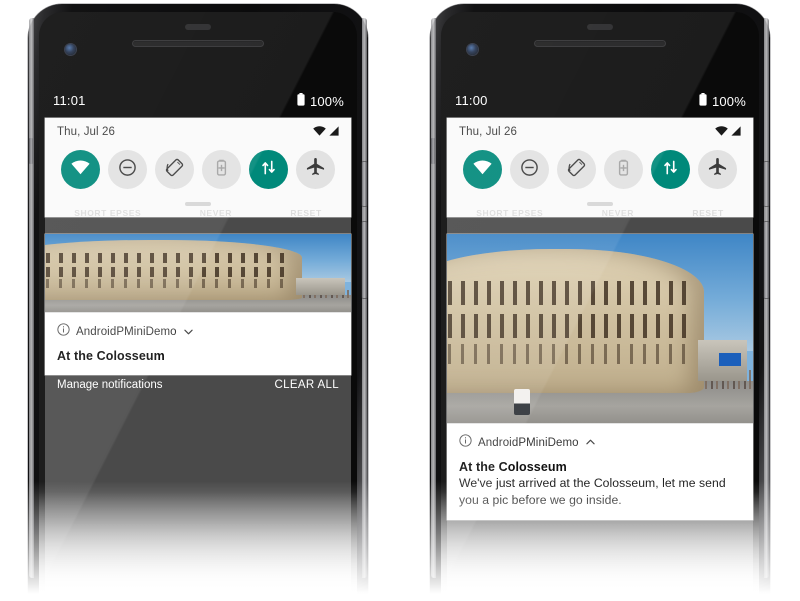 Image resolution: width=800 pixels, height=601 pixels. Describe the element at coordinates (198, 103) in the screenshot. I see `status-bar: 11:01 100%` at that location.